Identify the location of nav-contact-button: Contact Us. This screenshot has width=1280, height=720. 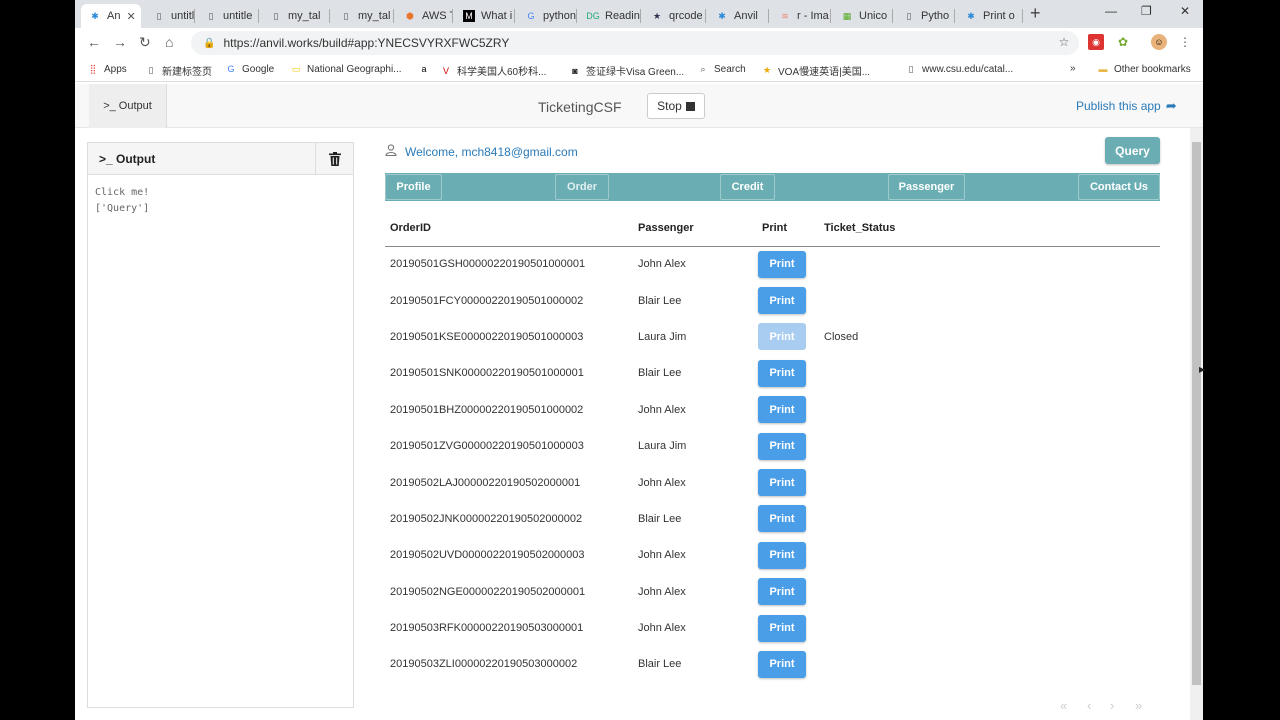
(1119, 187).